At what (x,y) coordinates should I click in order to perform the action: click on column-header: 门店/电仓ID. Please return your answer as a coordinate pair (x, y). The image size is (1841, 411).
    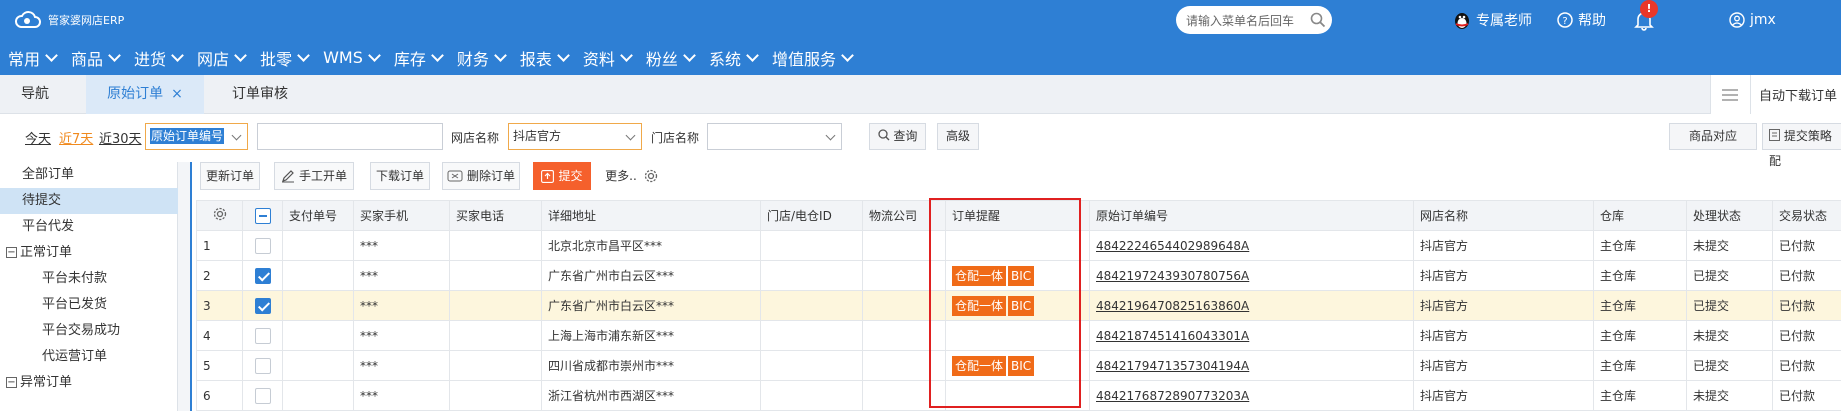
    Looking at the image, I should click on (811, 215).